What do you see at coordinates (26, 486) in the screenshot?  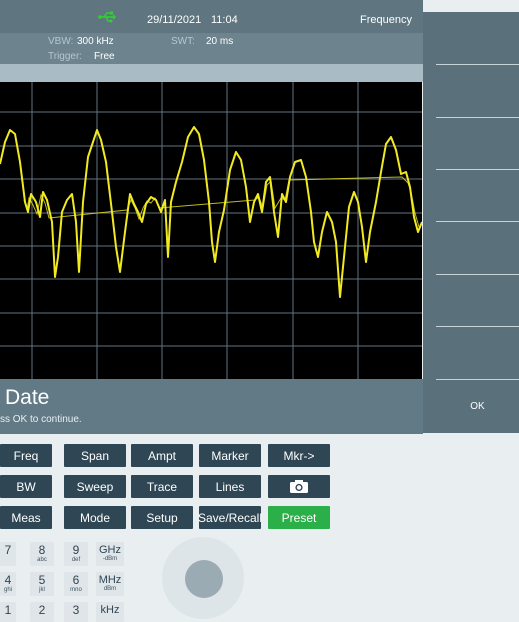 I see `bw-key: BW` at bounding box center [26, 486].